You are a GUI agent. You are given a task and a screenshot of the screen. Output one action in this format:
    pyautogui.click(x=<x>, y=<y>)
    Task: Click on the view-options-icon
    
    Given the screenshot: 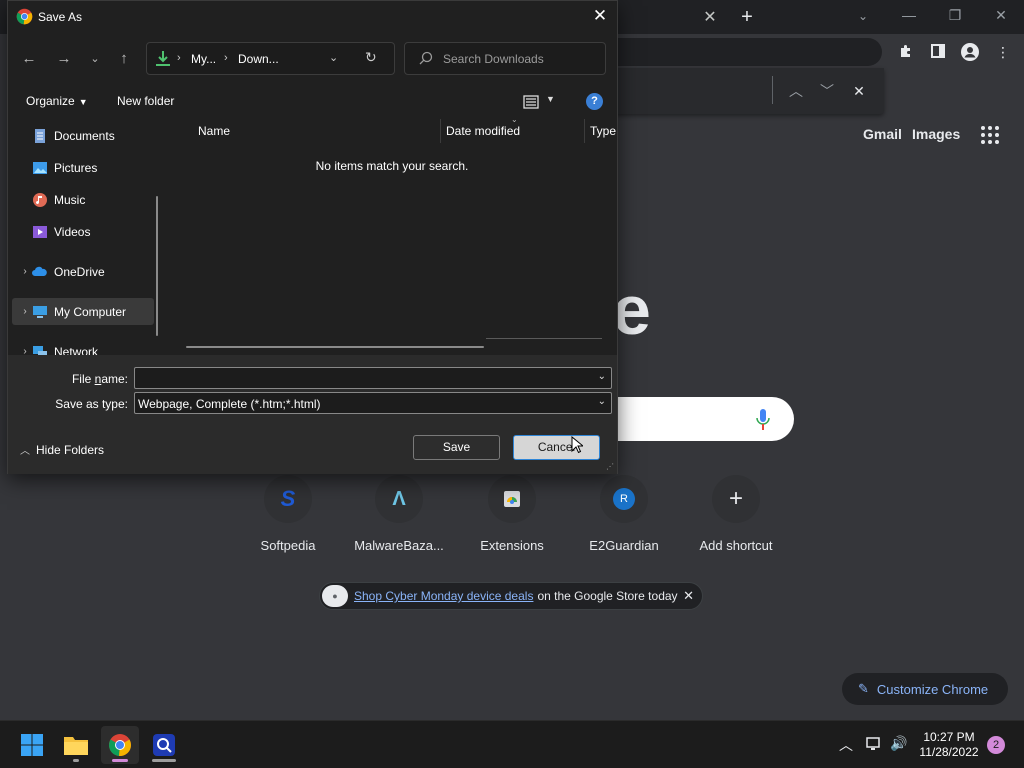 What is the action you would take?
    pyautogui.click(x=531, y=102)
    